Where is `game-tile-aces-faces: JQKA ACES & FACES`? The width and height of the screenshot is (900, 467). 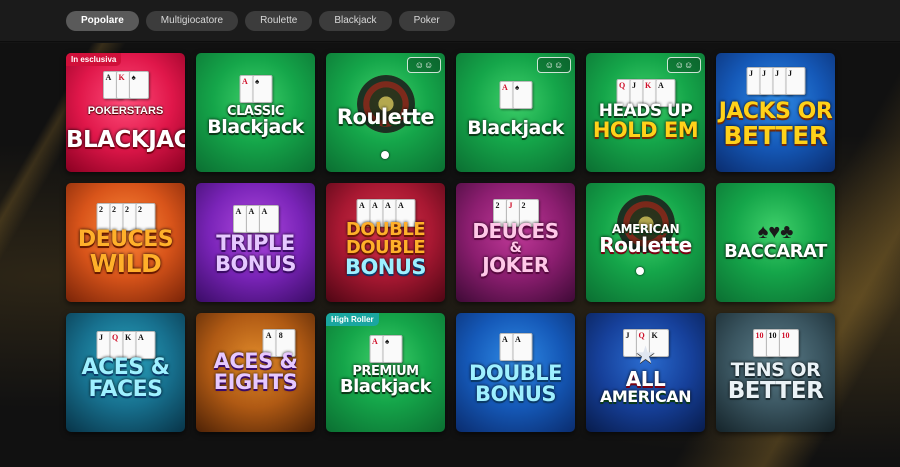
game-tile-aces-faces: JQKA ACES & FACES is located at coordinates (125, 372).